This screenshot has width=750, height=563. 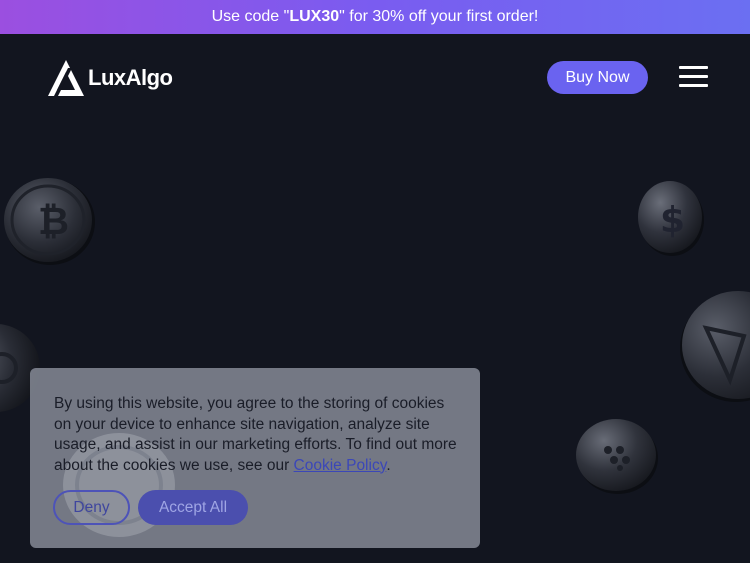 I want to click on logo-text: LuxAlgo, so click(x=130, y=77).